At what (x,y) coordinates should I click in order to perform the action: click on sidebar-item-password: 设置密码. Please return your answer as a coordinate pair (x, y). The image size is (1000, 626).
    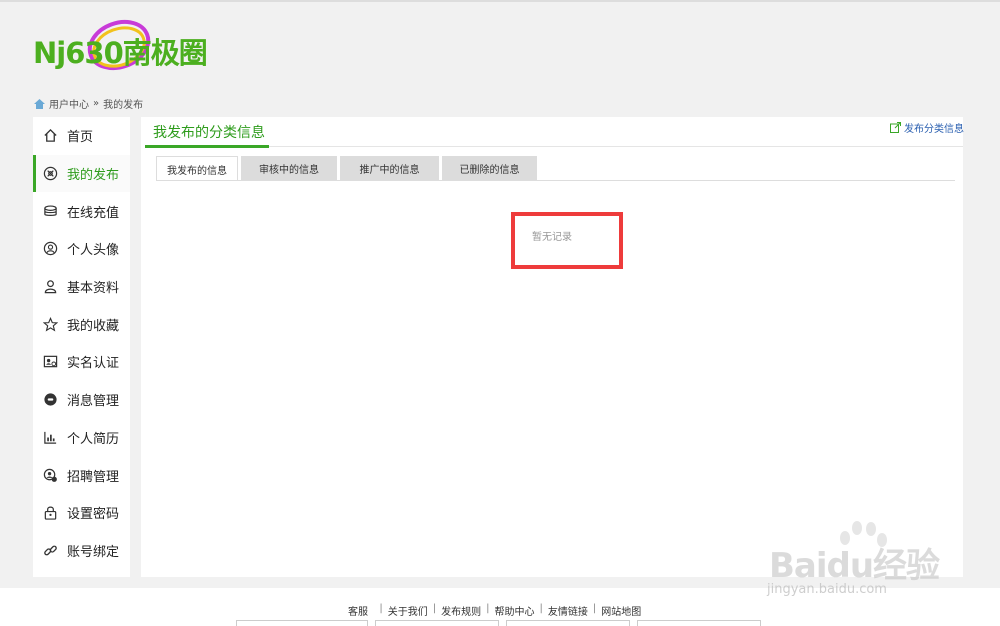
    Looking at the image, I should click on (81, 513).